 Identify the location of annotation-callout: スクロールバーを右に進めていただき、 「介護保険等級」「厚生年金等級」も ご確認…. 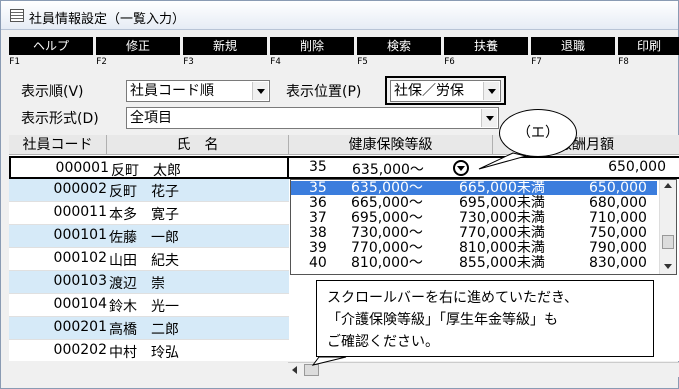
(485, 318).